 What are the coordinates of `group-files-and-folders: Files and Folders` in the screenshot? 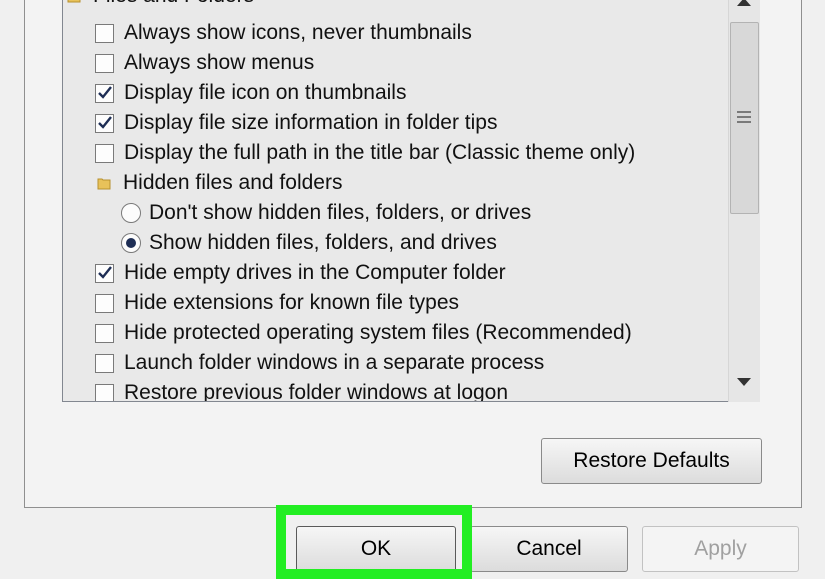 It's located at (160, 5).